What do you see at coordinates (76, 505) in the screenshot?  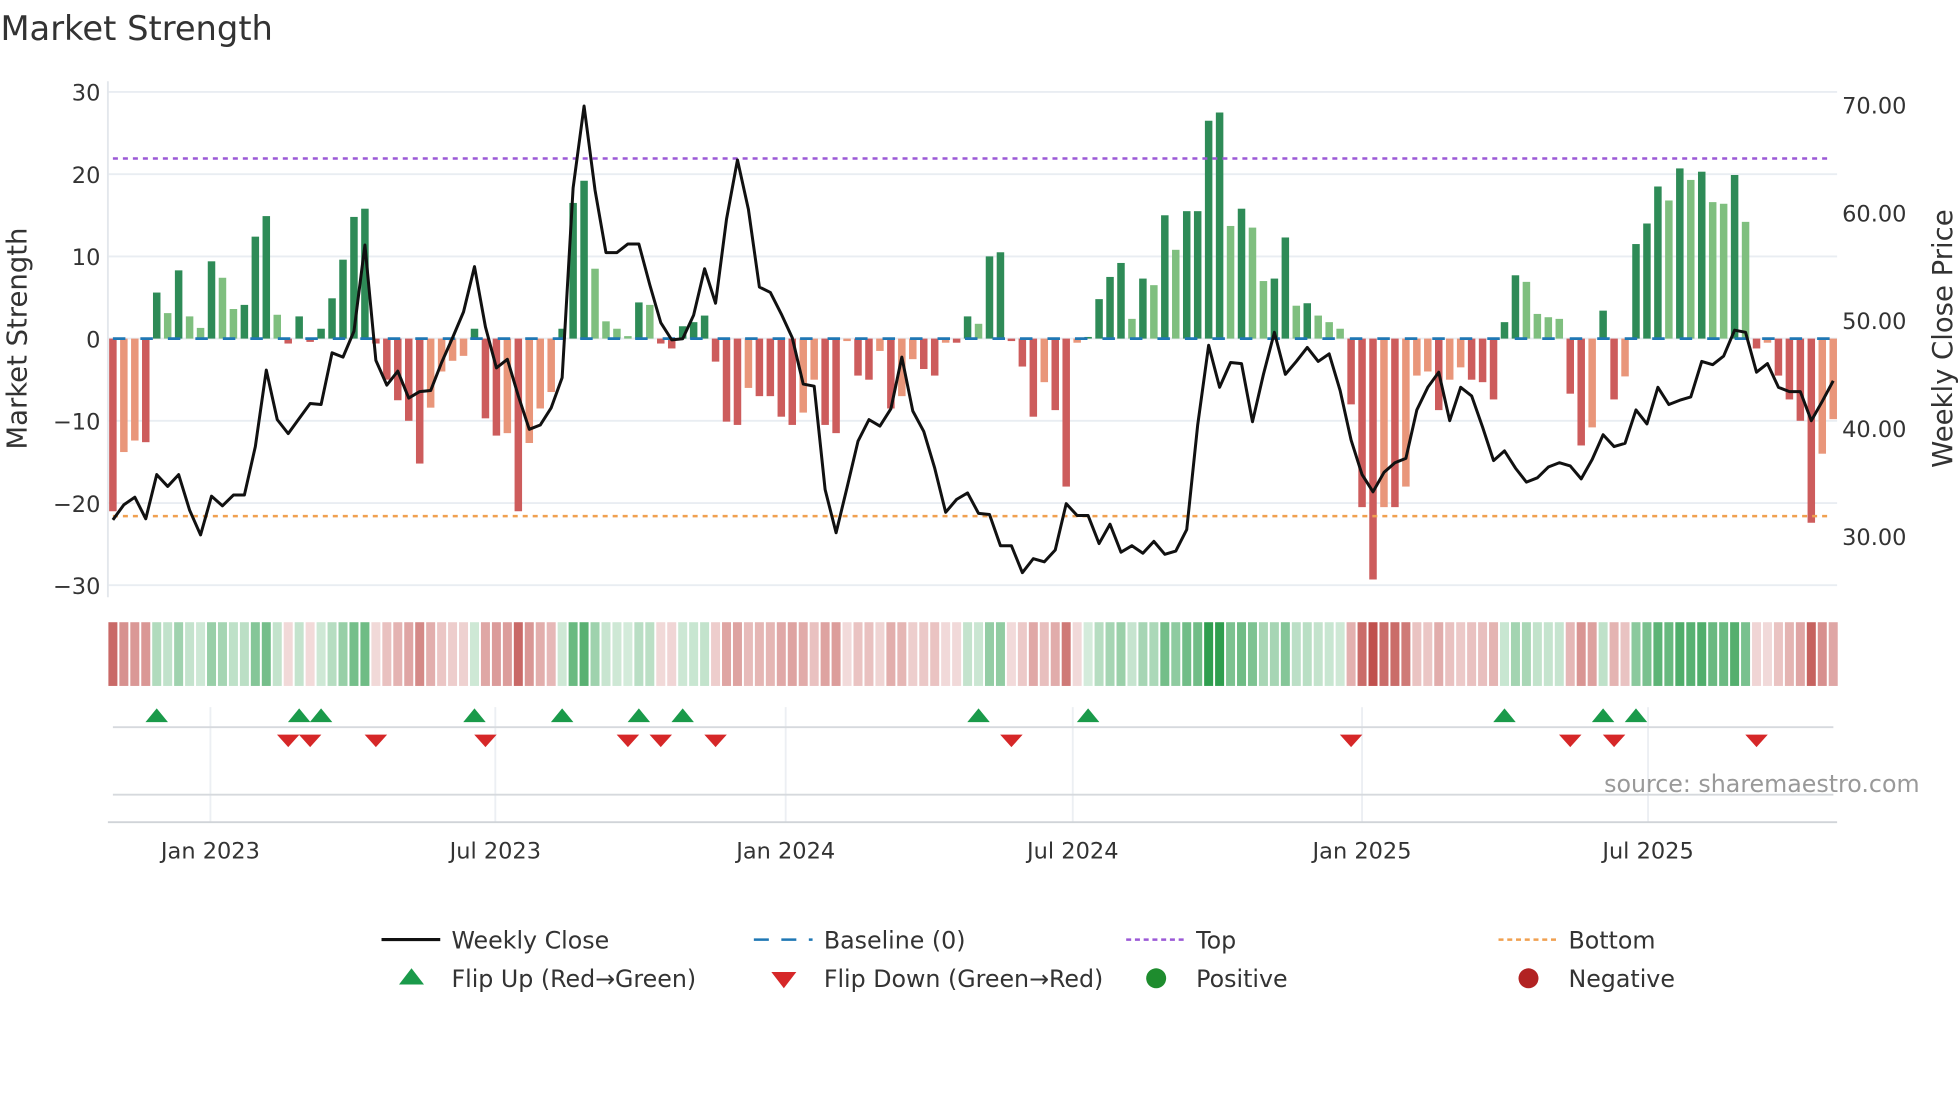 I see `y-tick-label: −20` at bounding box center [76, 505].